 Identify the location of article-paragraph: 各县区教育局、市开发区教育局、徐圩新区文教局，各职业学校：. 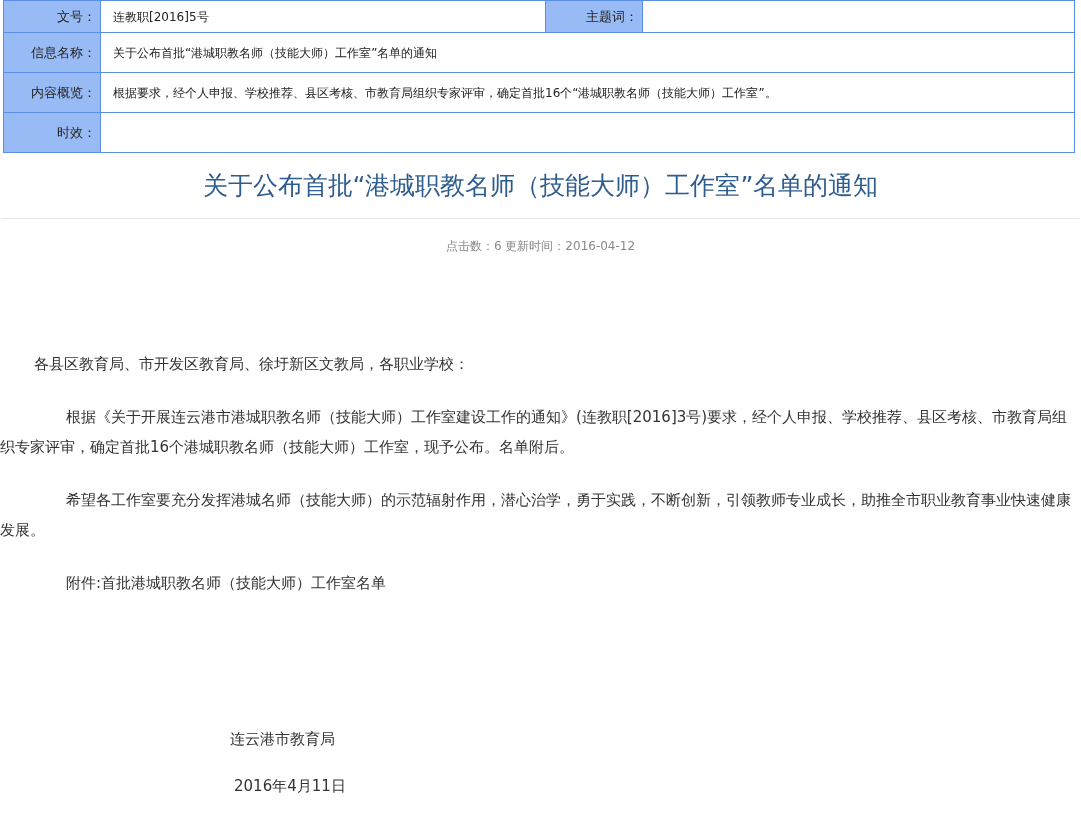
(251, 364).